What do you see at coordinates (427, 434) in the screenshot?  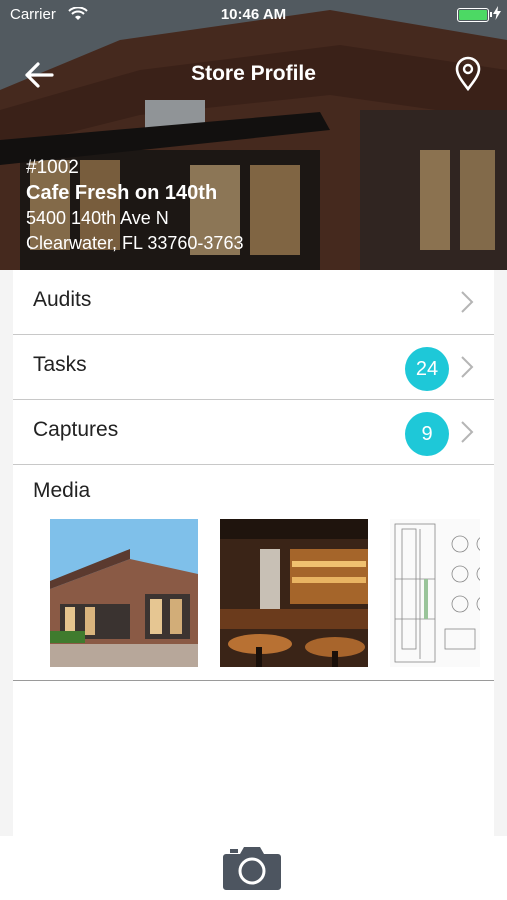 I see `captures-count-badge: 9` at bounding box center [427, 434].